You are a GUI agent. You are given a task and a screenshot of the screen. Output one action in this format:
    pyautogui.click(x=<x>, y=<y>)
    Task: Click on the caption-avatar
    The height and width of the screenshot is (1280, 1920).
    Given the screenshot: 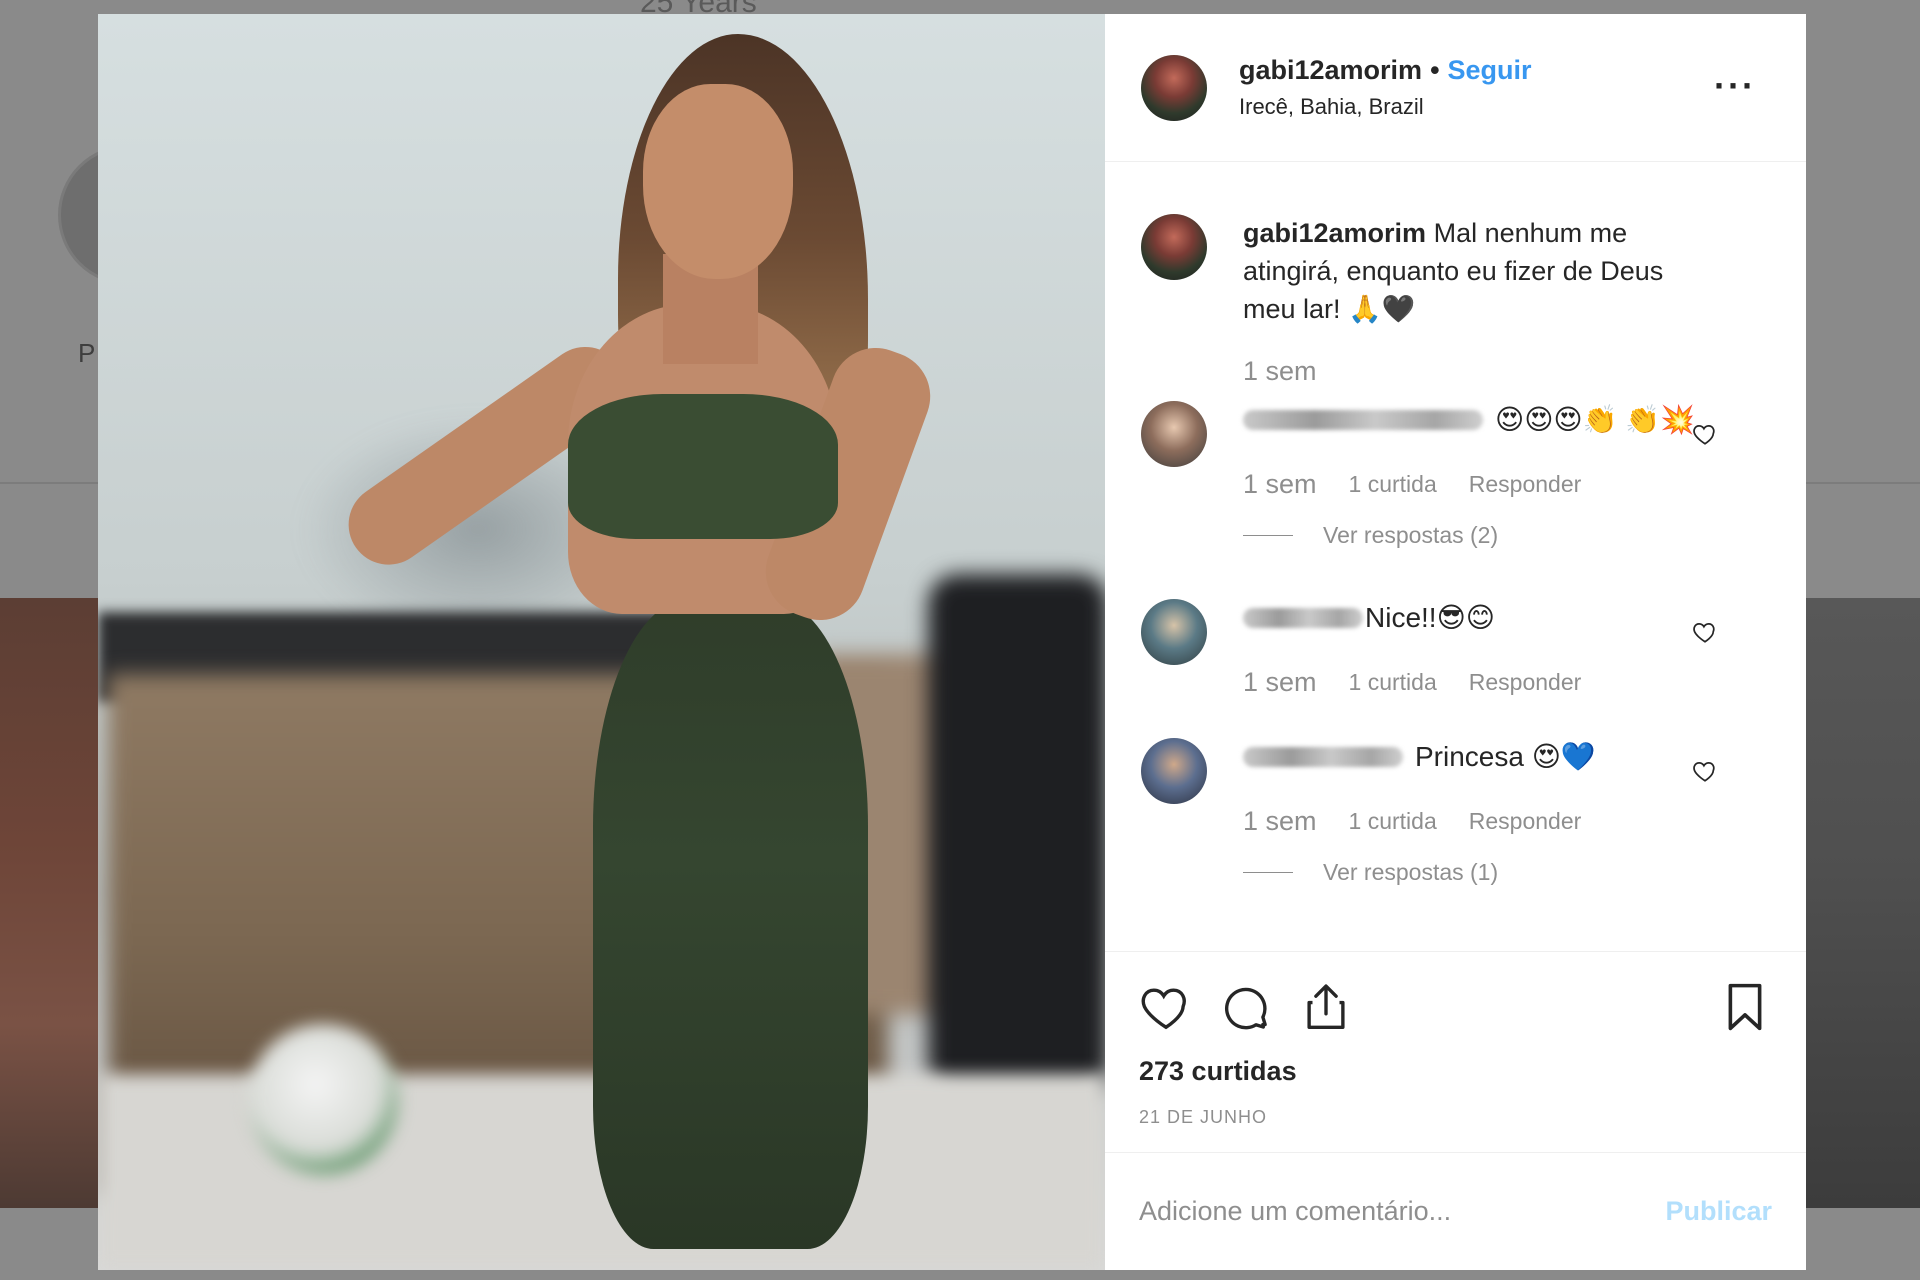 What is the action you would take?
    pyautogui.click(x=1174, y=247)
    